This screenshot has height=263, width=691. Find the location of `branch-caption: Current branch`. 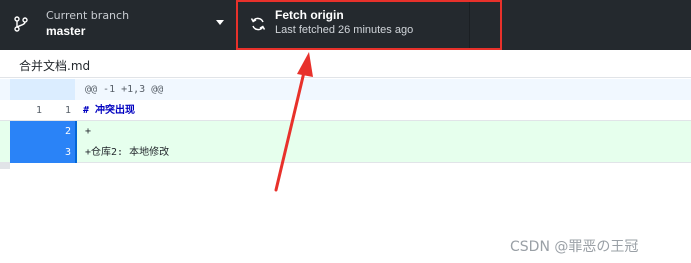

branch-caption: Current branch is located at coordinates (88, 15).